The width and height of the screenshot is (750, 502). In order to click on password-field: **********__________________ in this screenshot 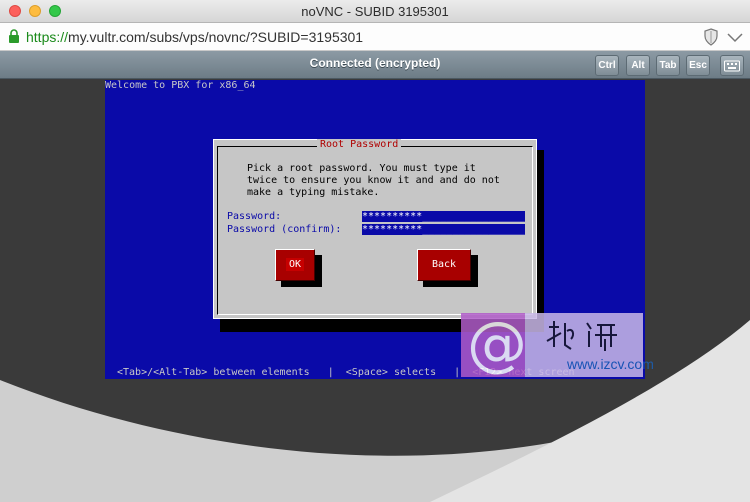, I will do `click(443, 216)`.